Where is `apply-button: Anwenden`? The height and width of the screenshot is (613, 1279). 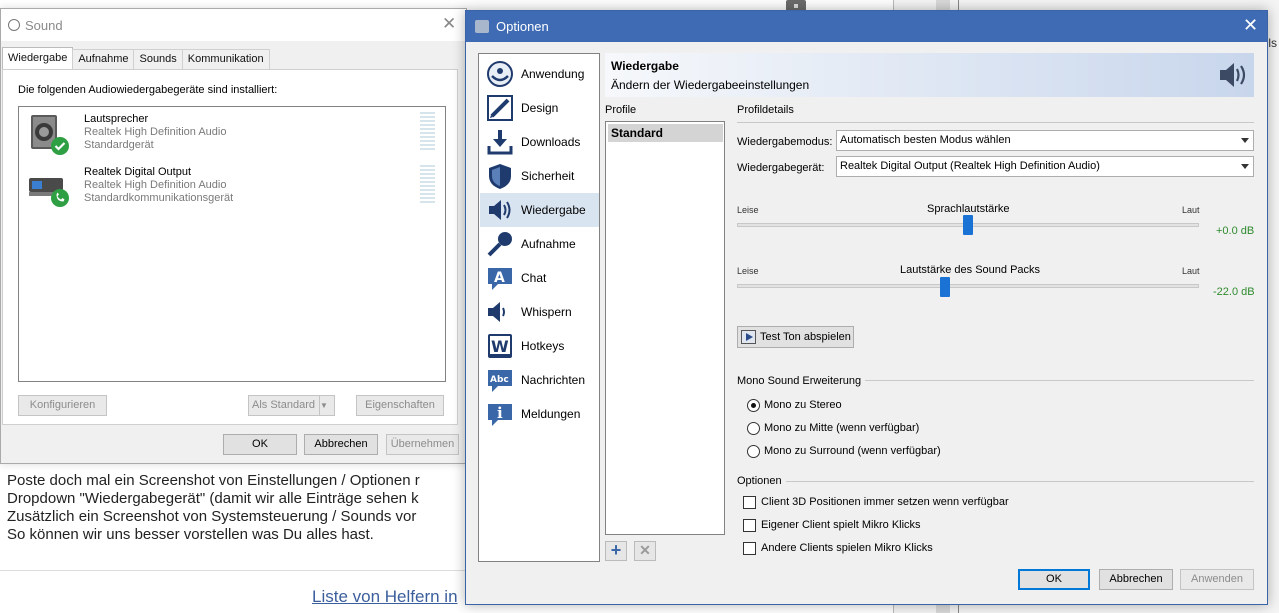
apply-button: Anwenden is located at coordinates (1217, 579).